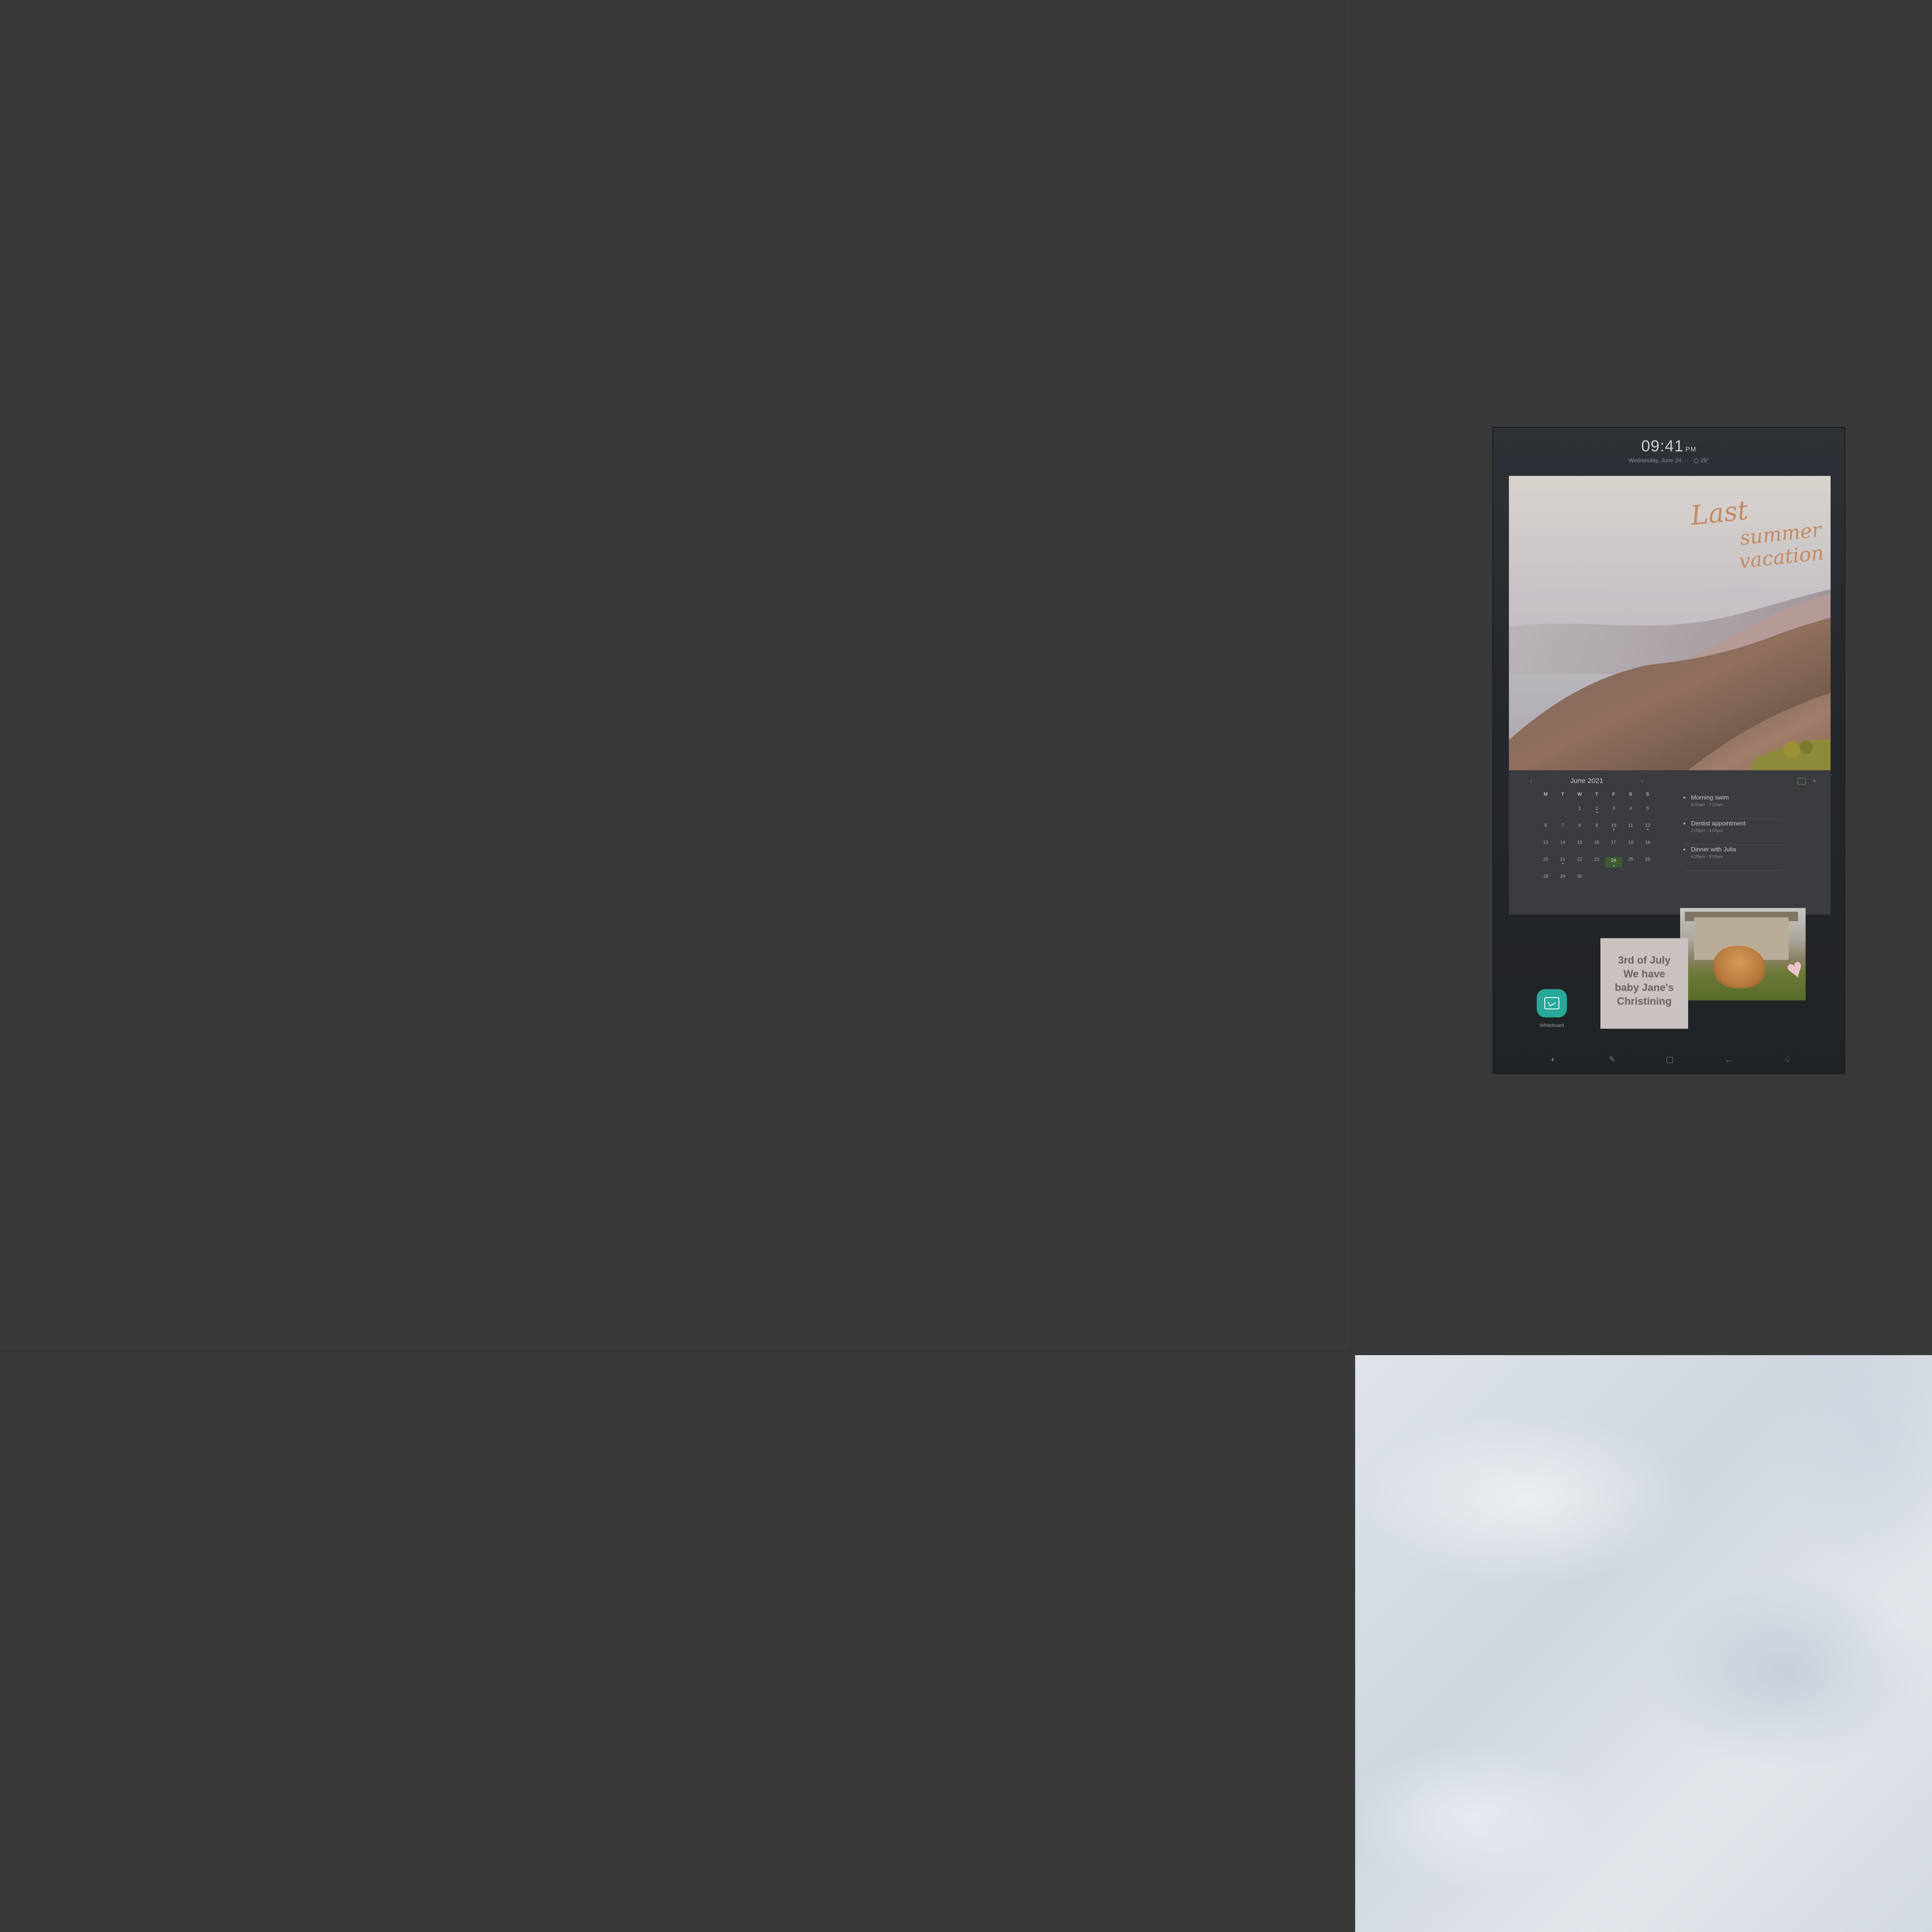 The image size is (1932, 1932). Describe the element at coordinates (1613, 1059) in the screenshot. I see `pen-icon: ✎` at that location.